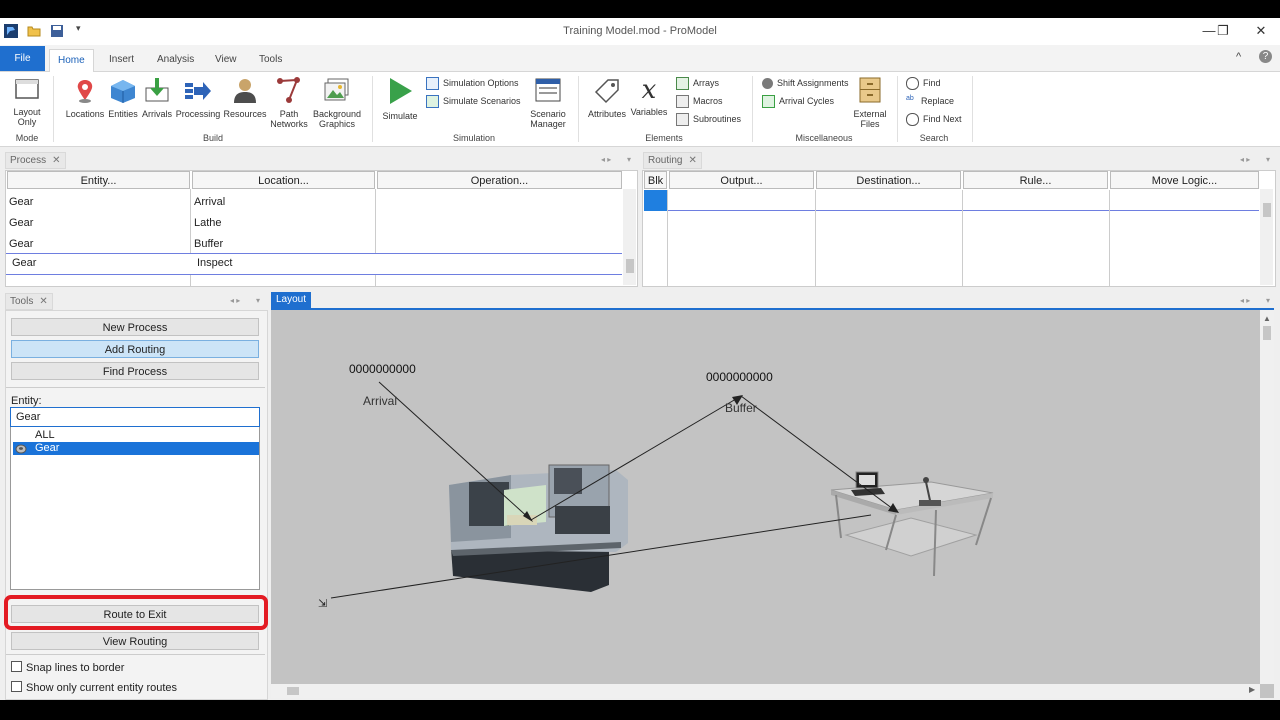 The height and width of the screenshot is (720, 1280). Describe the element at coordinates (664, 138) in the screenshot. I see `group-elements-label: Elements` at that location.